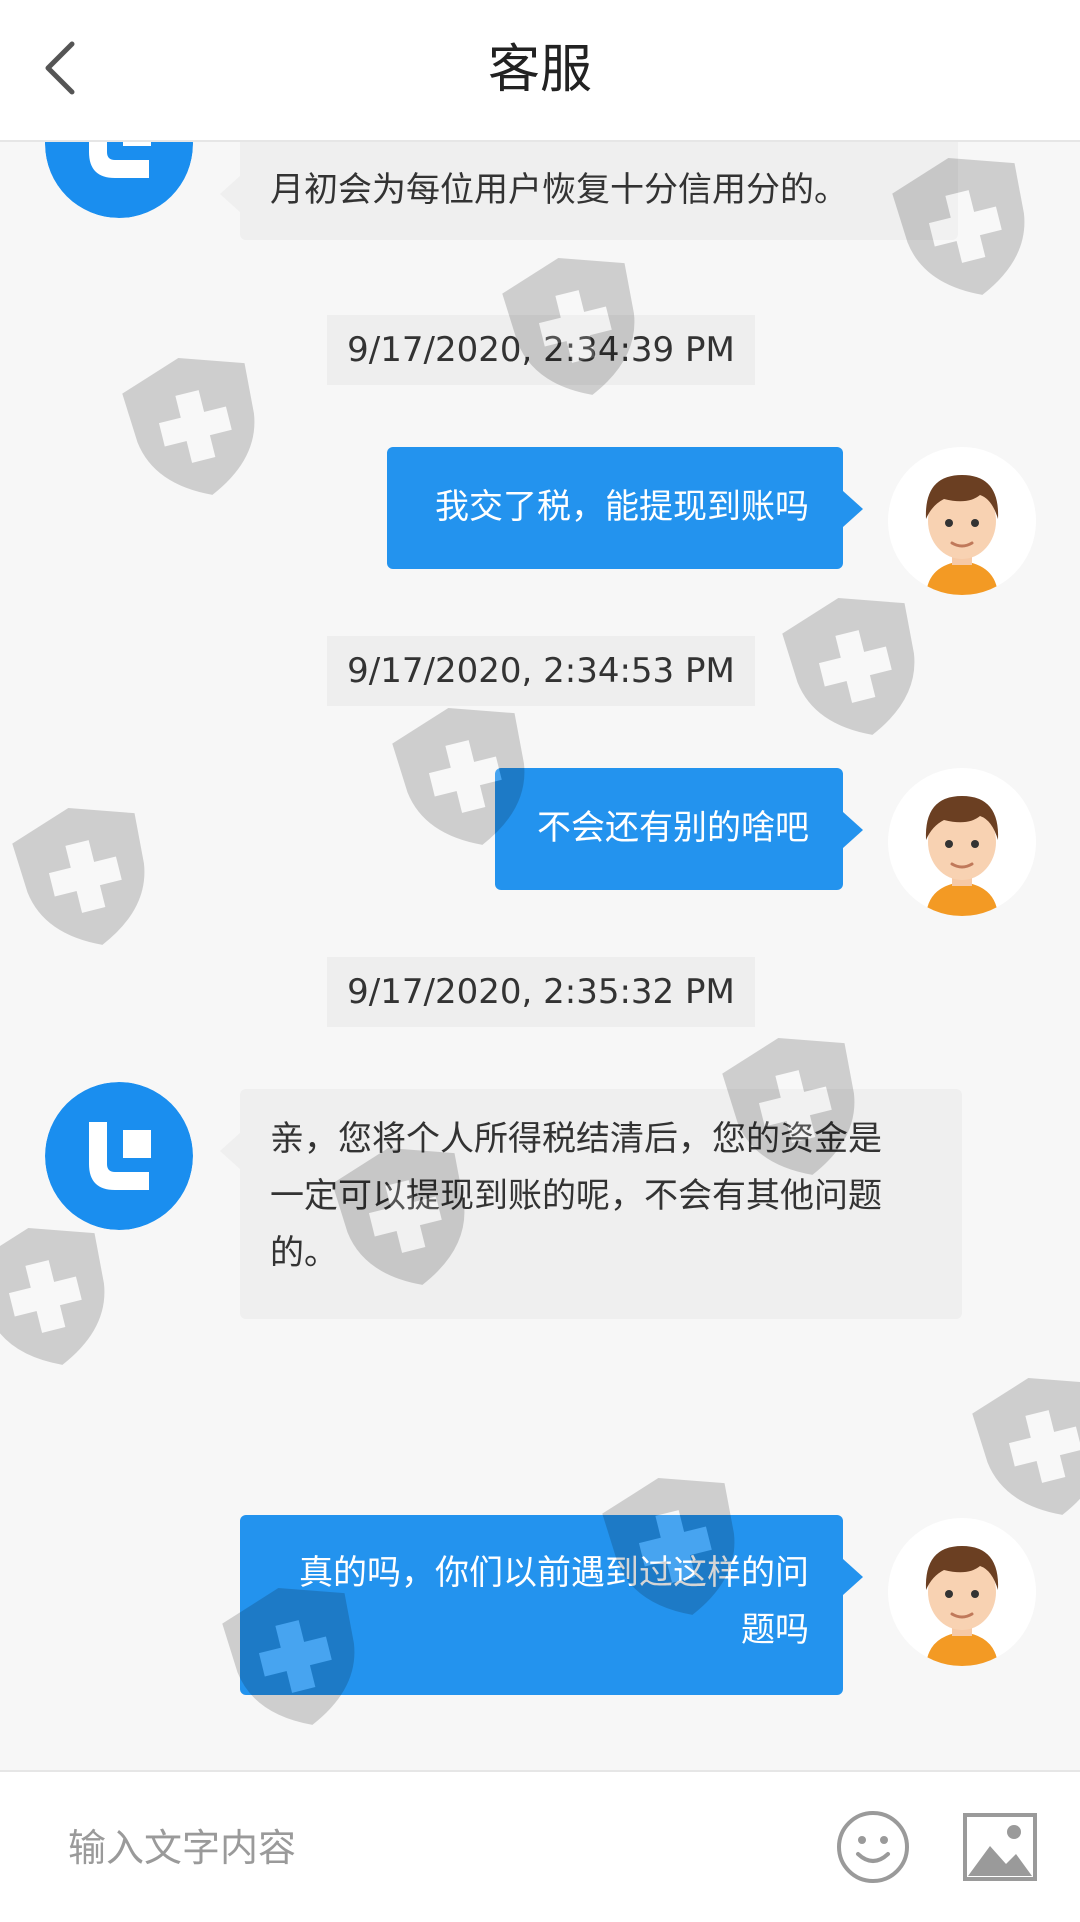  Describe the element at coordinates (541, 350) in the screenshot. I see `message-timestamp: 9/17/2020, 2:34:39 PM` at that location.